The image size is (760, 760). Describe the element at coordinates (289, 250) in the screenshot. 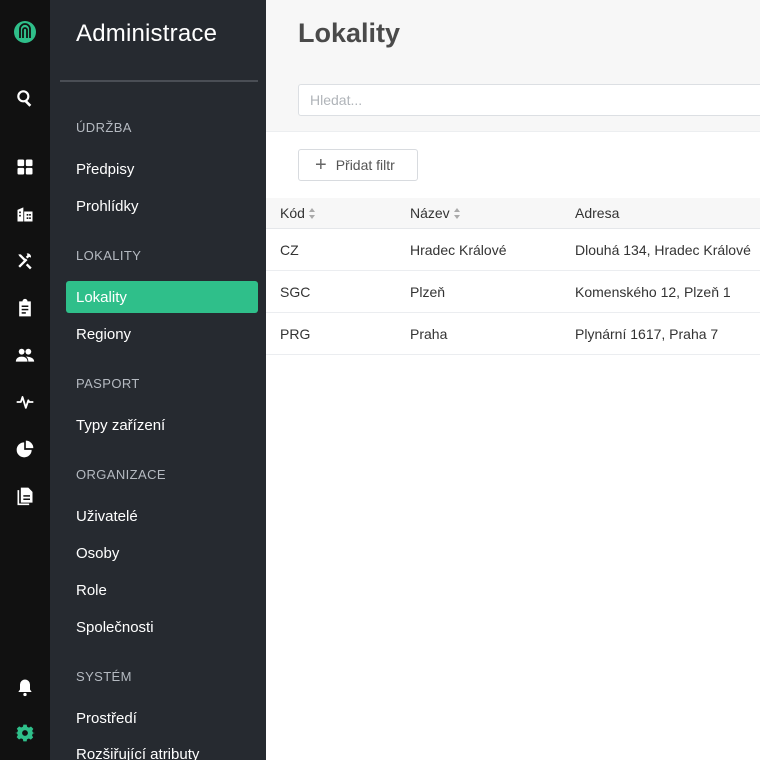

I see `cell-kod: CZ` at that location.